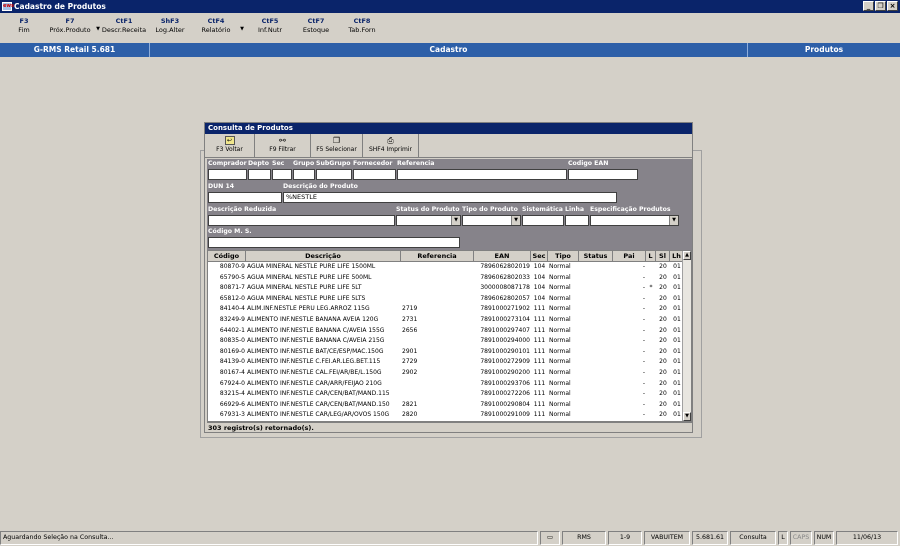 The image size is (900, 546). I want to click on toolbar-relatorio-button: CtF4 Relatório ▼, so click(220, 26).